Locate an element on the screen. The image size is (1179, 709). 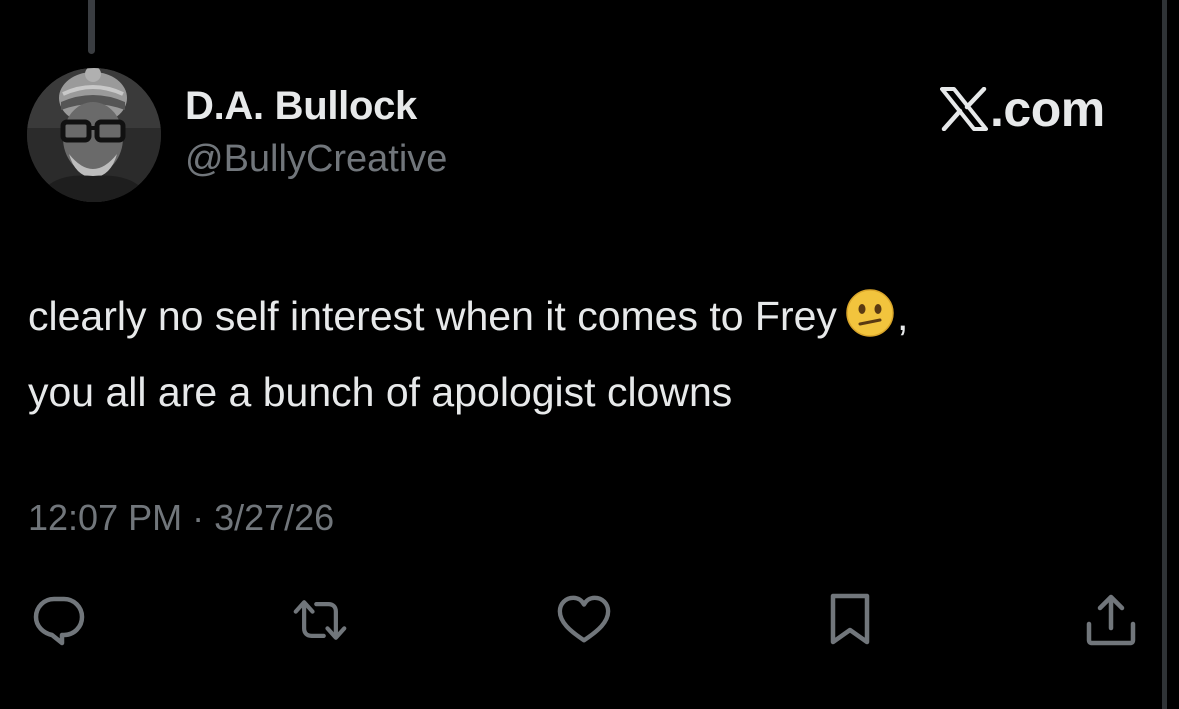
x-logo-icon is located at coordinates (964, 109).